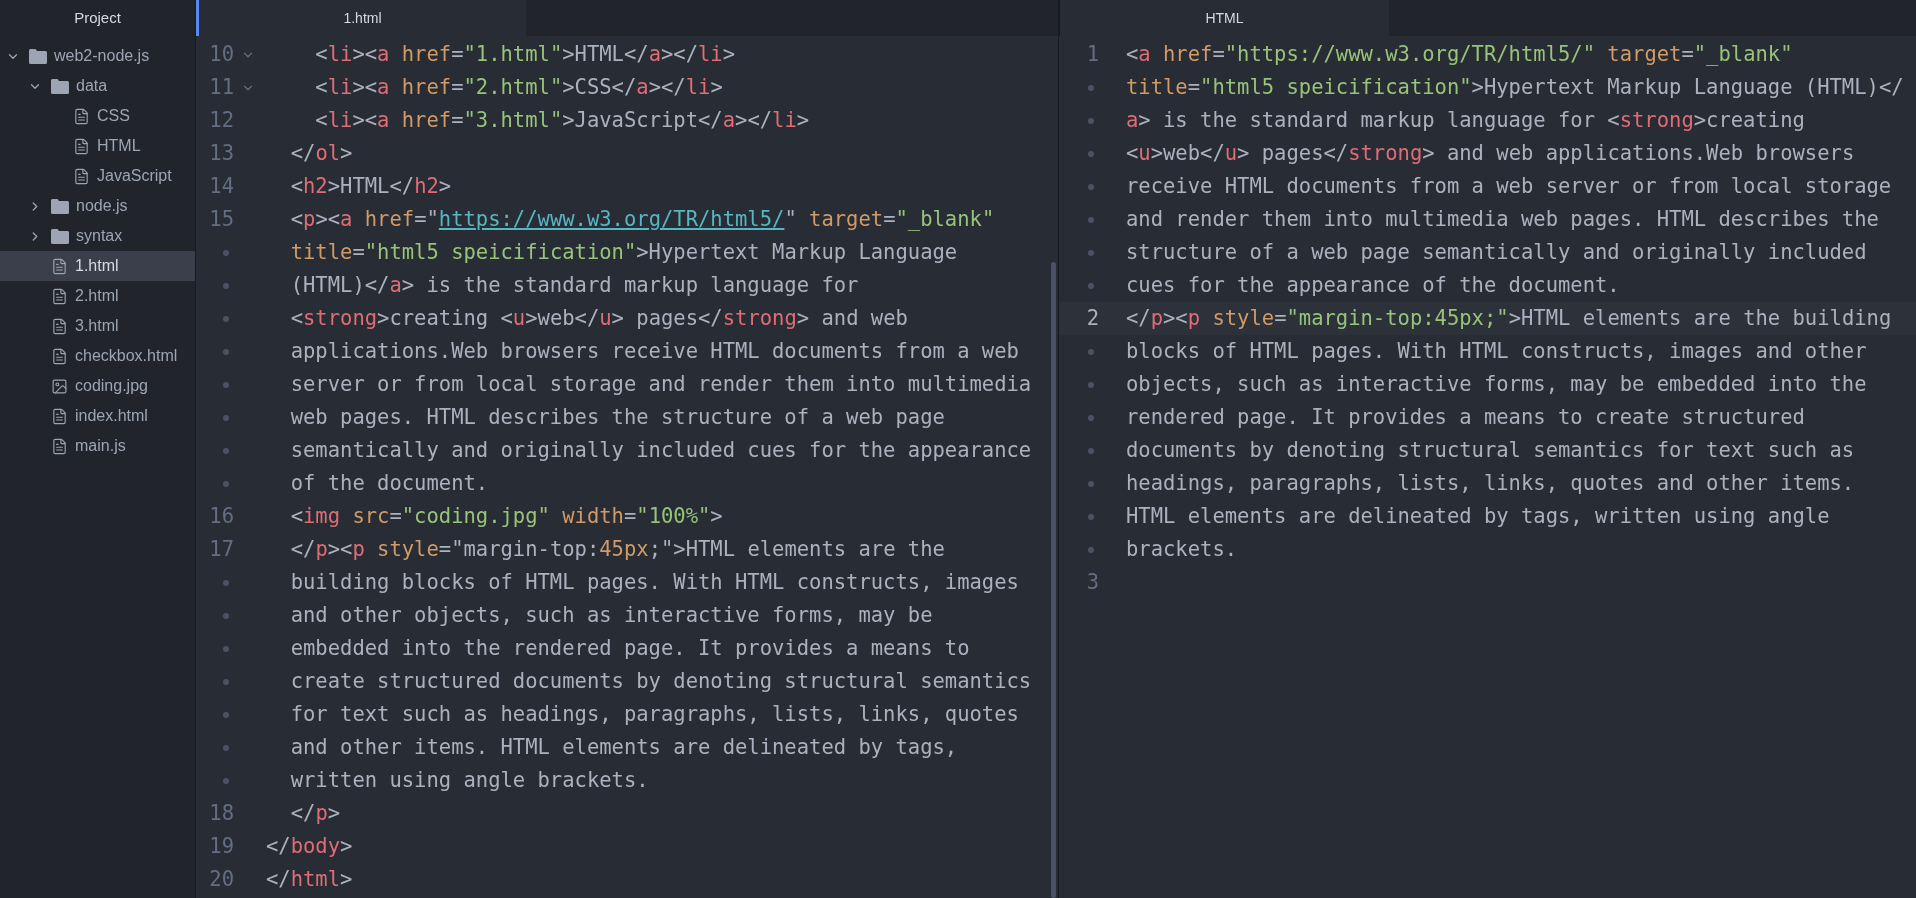  I want to click on code-line: for text such as headings, paragraphs, lists, links, quotes, so click(654, 715).